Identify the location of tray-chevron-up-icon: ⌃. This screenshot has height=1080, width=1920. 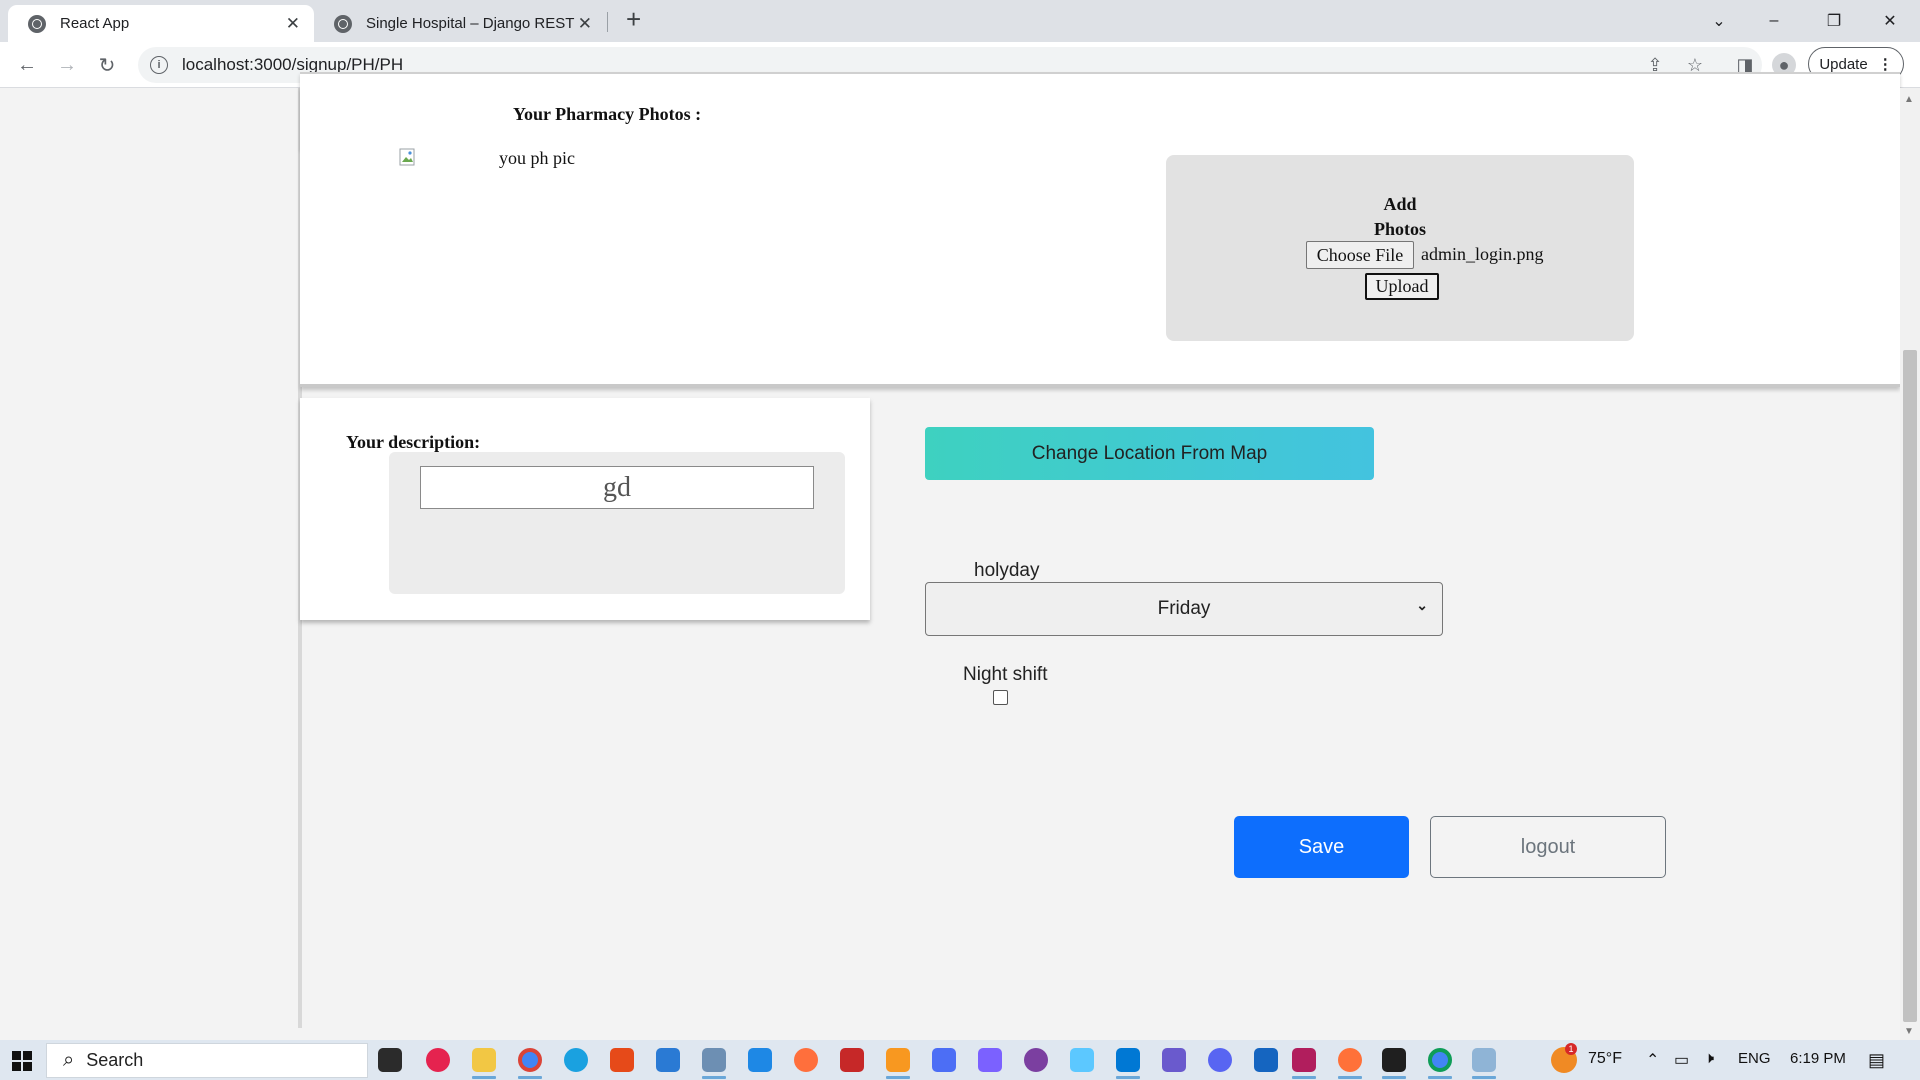
(1652, 1060).